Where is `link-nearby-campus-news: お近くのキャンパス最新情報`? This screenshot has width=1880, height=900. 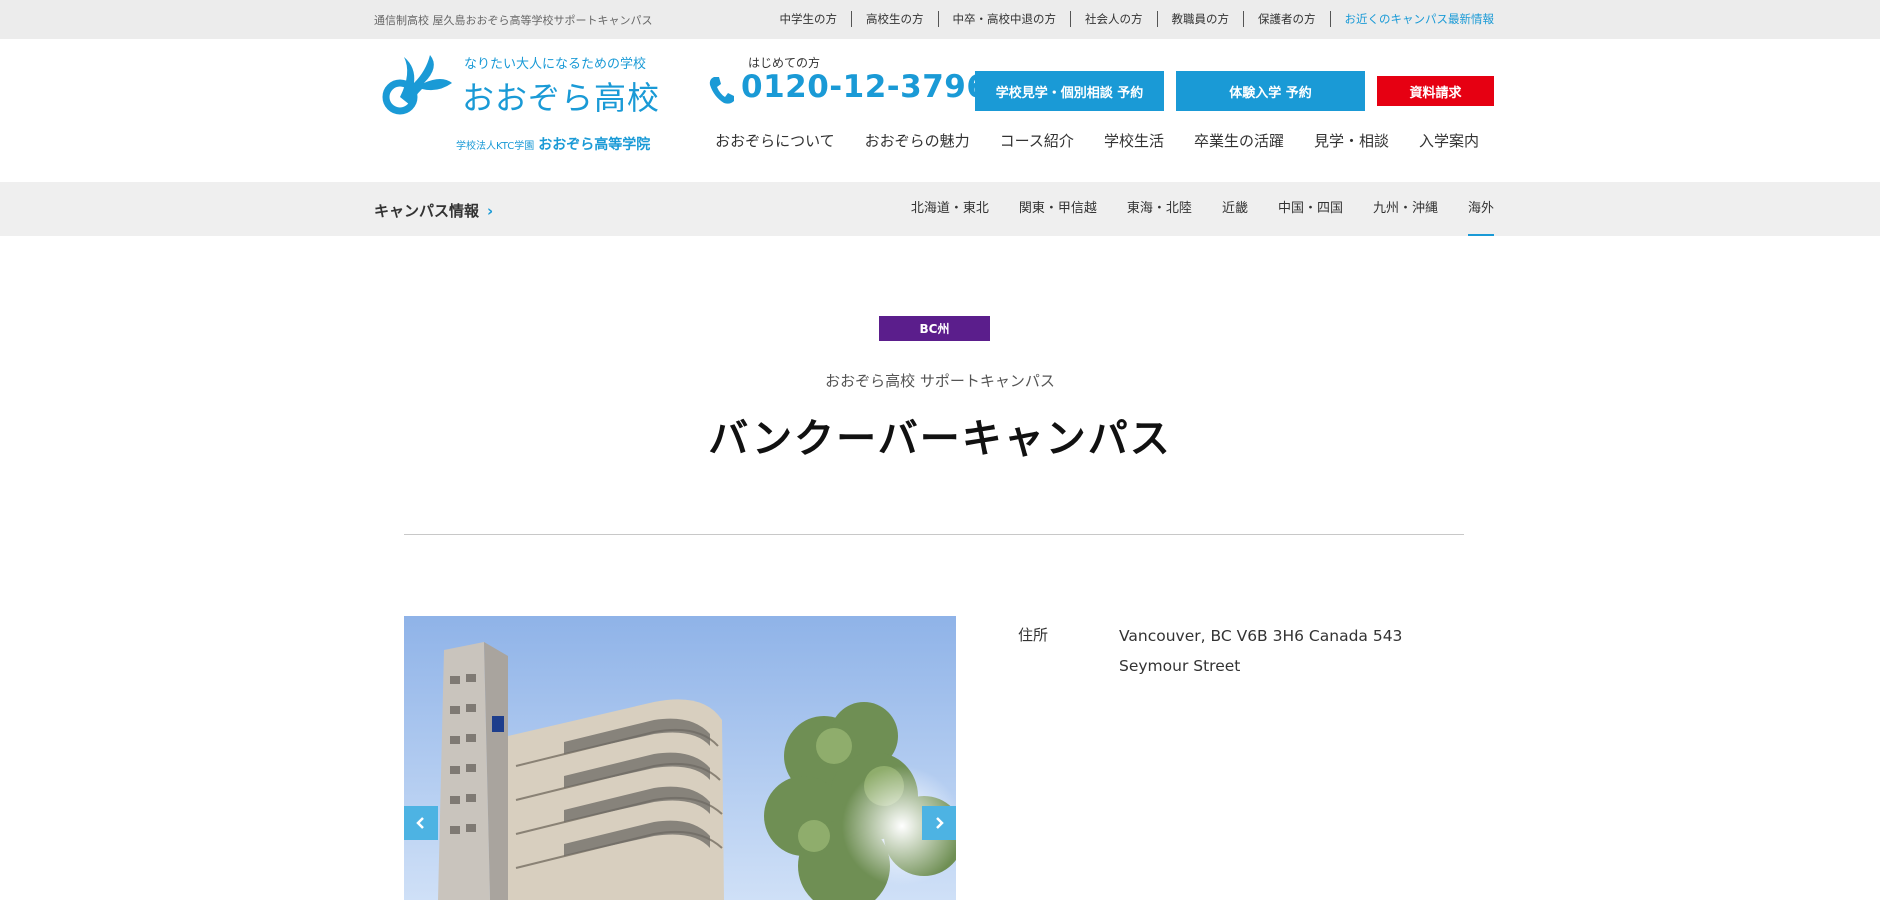 link-nearby-campus-news: お近くのキャンパス最新情報 is located at coordinates (1411, 19).